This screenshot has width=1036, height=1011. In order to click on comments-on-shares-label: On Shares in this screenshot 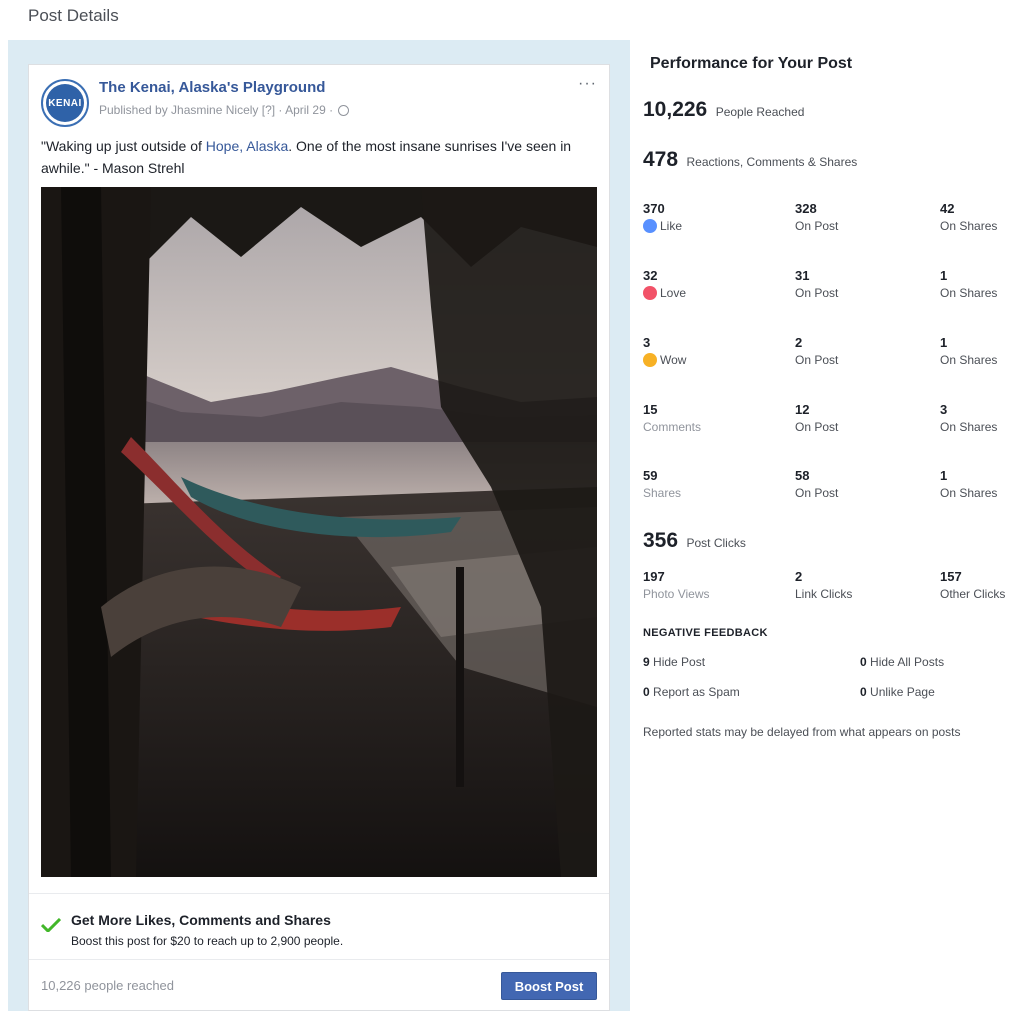, I will do `click(969, 427)`.